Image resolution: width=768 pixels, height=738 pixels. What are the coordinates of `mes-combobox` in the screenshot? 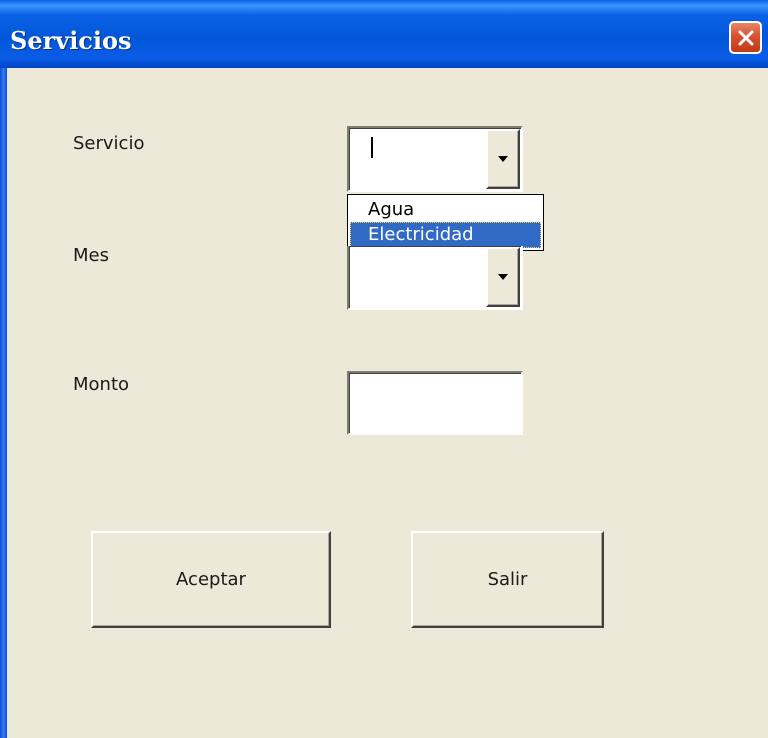 It's located at (435, 278).